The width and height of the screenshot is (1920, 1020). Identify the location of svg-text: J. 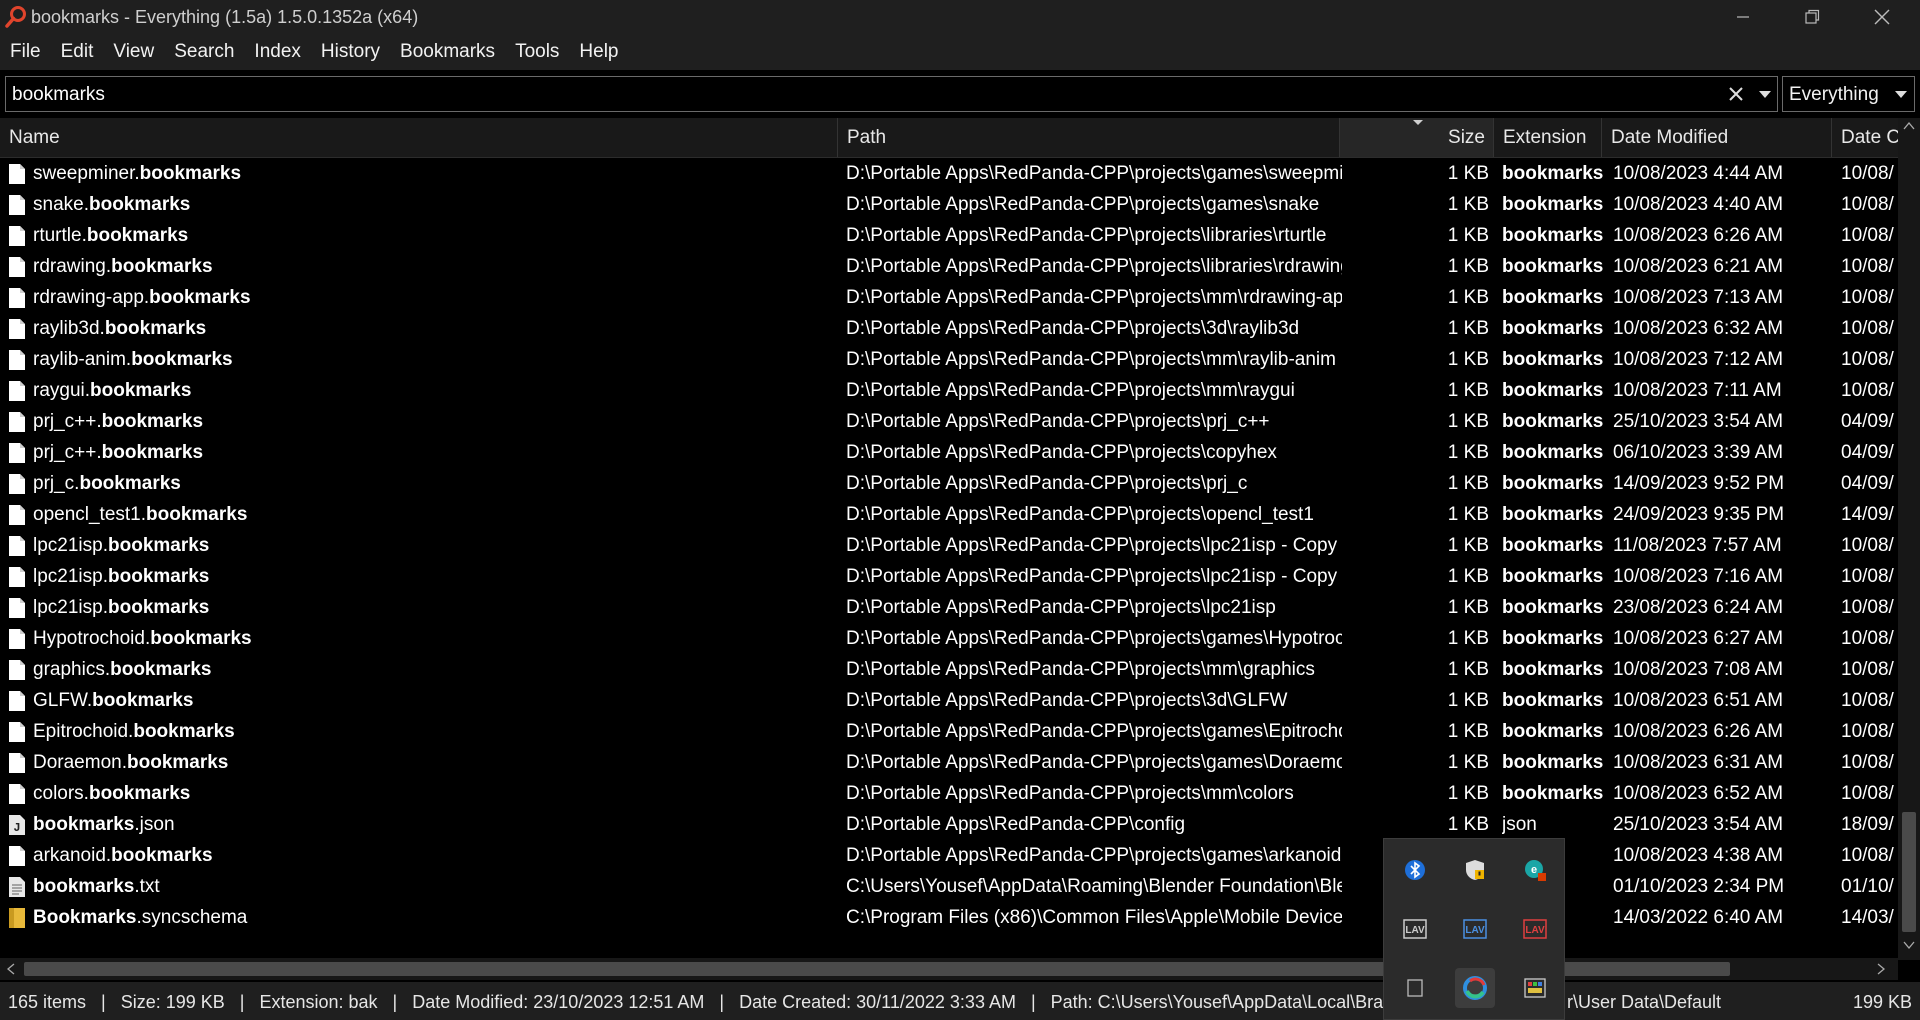
(16, 828).